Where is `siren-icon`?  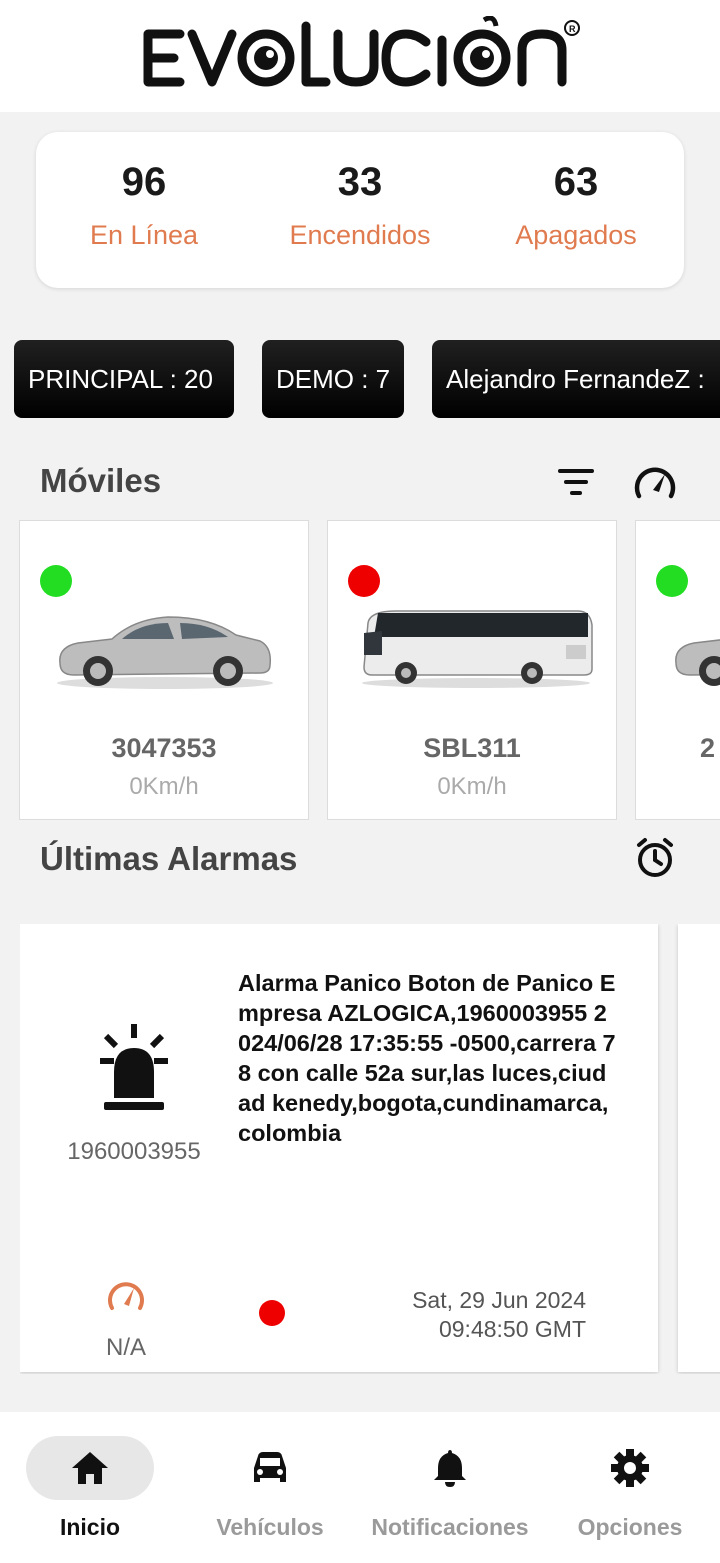
siren-icon is located at coordinates (134, 1067).